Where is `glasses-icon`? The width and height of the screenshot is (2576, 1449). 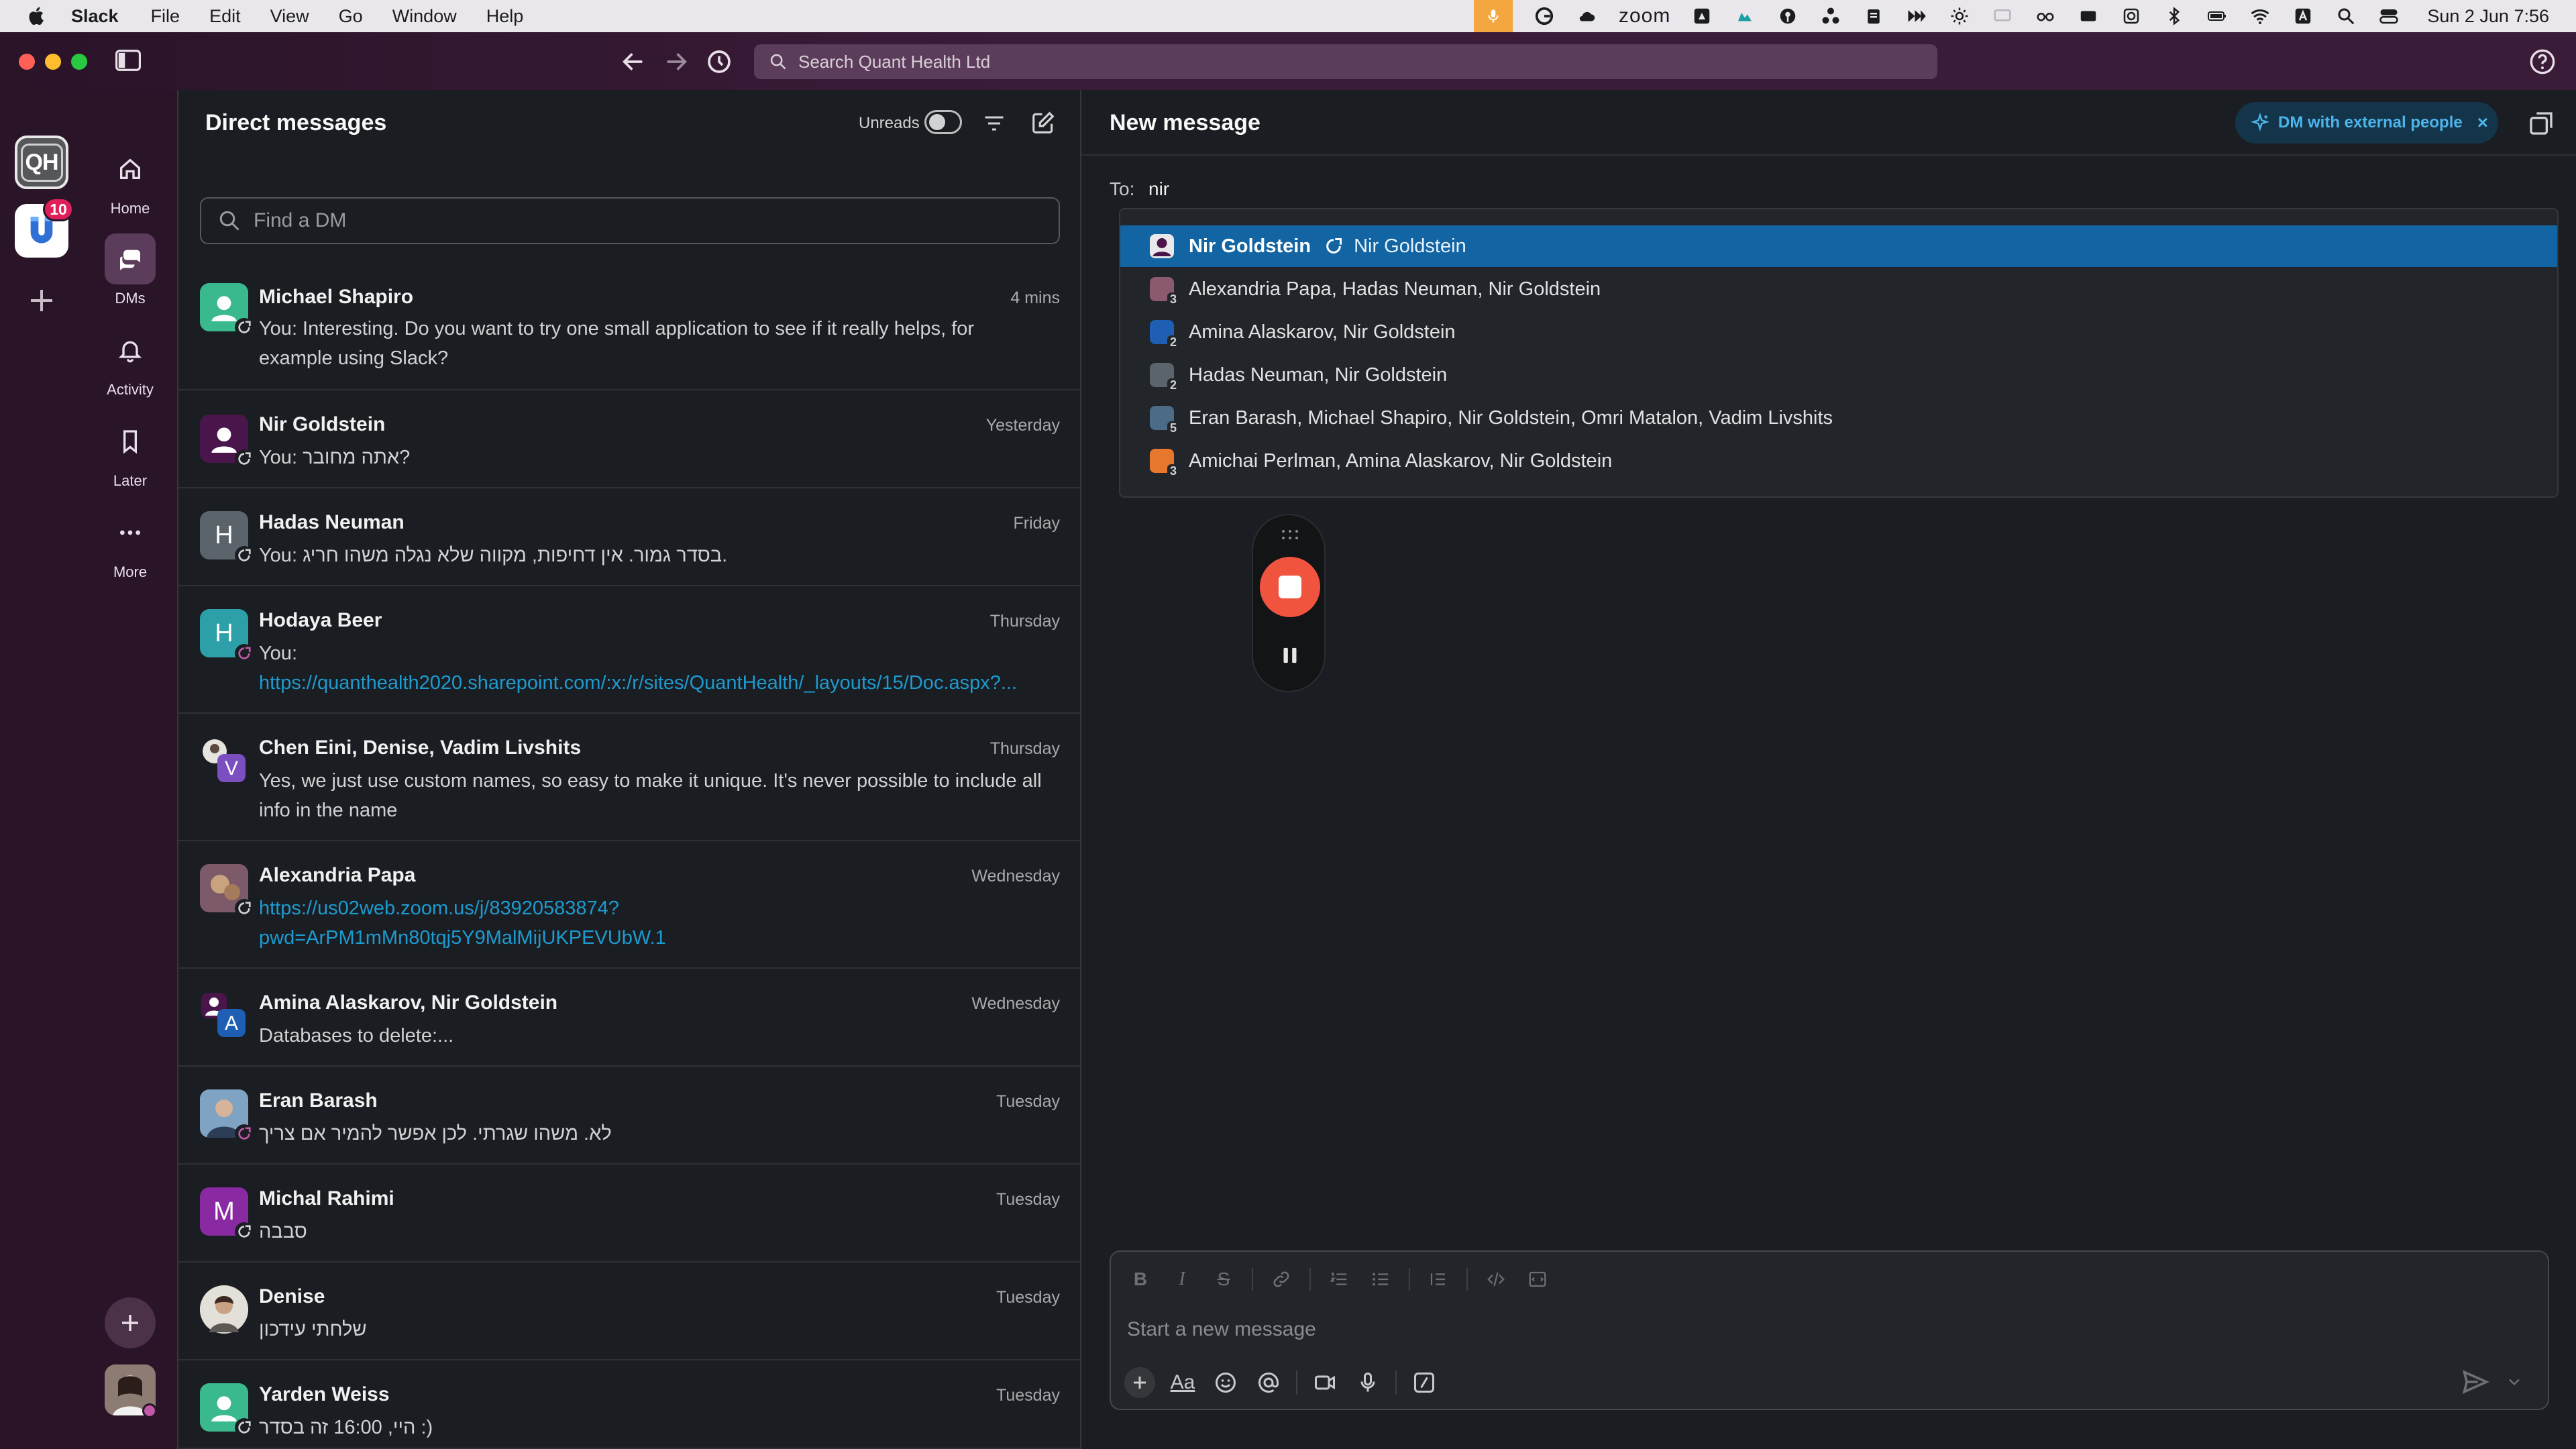 glasses-icon is located at coordinates (2045, 16).